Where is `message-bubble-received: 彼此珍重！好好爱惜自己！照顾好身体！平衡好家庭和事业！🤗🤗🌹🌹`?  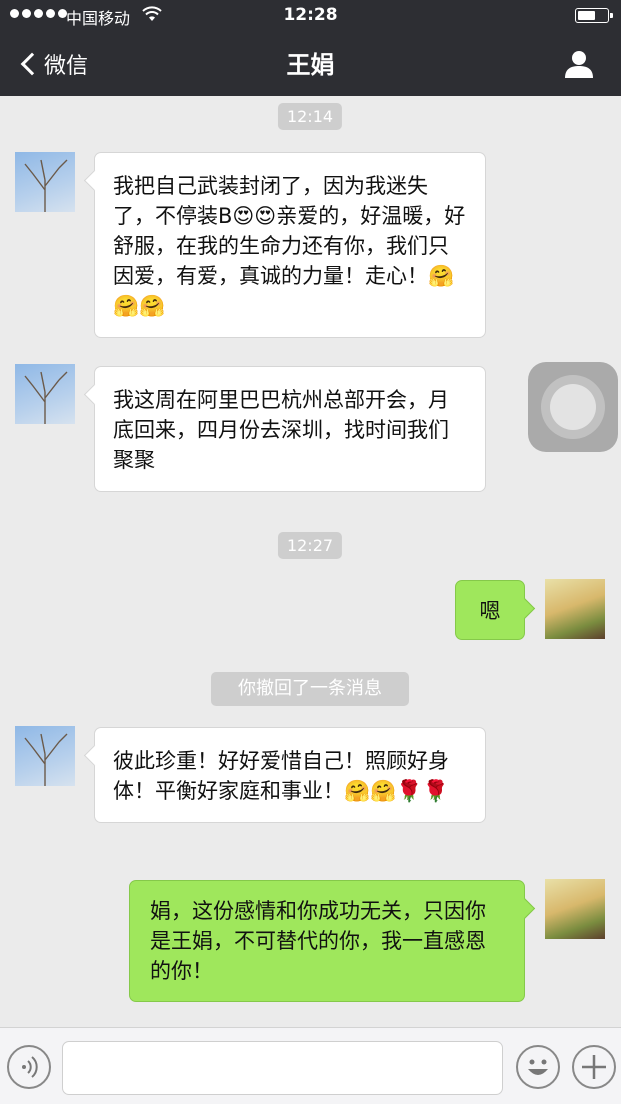
message-bubble-received: 彼此珍重！好好爱惜自己！照顾好身体！平衡好家庭和事业！🤗🤗🌹🌹 is located at coordinates (290, 775).